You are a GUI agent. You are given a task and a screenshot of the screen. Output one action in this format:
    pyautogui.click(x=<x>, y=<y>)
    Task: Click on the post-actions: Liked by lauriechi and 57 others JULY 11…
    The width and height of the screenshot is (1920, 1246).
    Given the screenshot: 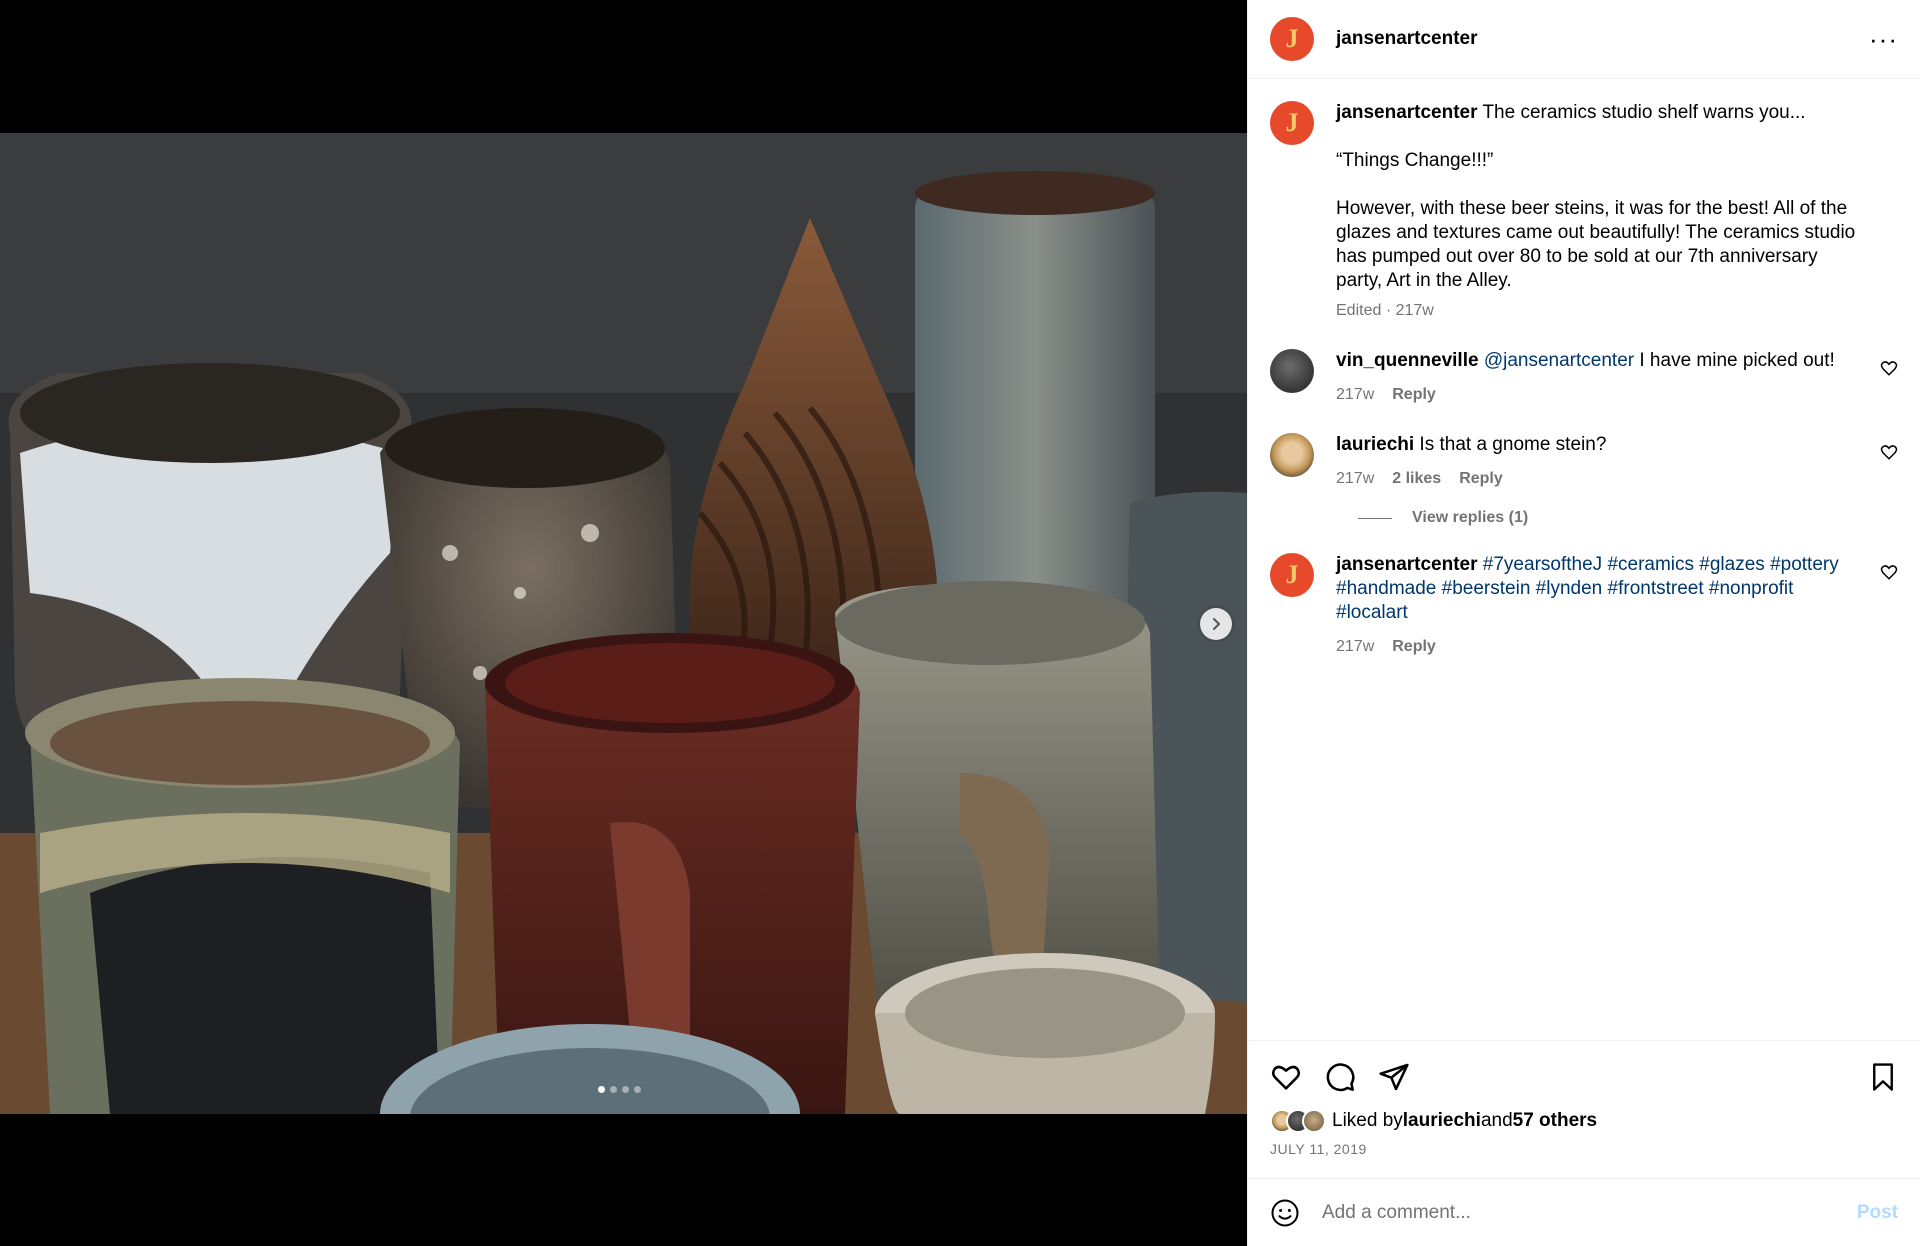 What is the action you would take?
    pyautogui.click(x=1584, y=1098)
    